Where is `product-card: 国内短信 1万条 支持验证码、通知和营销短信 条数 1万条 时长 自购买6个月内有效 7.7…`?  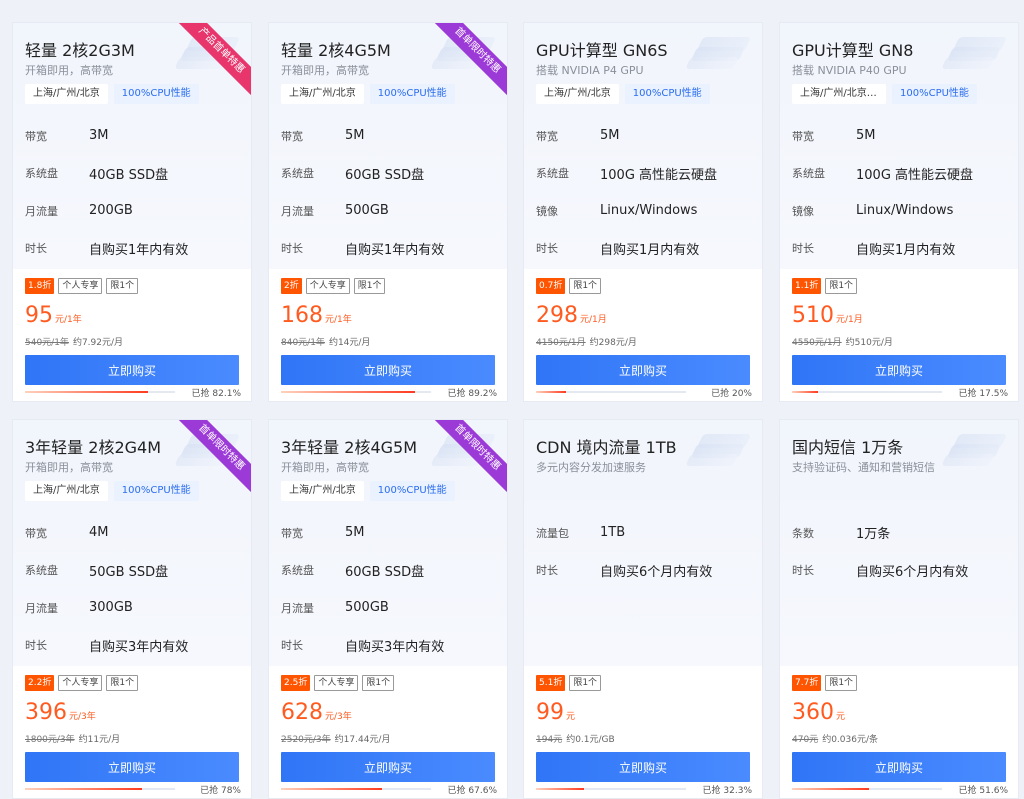 product-card: 国内短信 1万条 支持验证码、通知和营销短信 条数 1万条 时长 自购买6个月内有效 7.7… is located at coordinates (899, 609).